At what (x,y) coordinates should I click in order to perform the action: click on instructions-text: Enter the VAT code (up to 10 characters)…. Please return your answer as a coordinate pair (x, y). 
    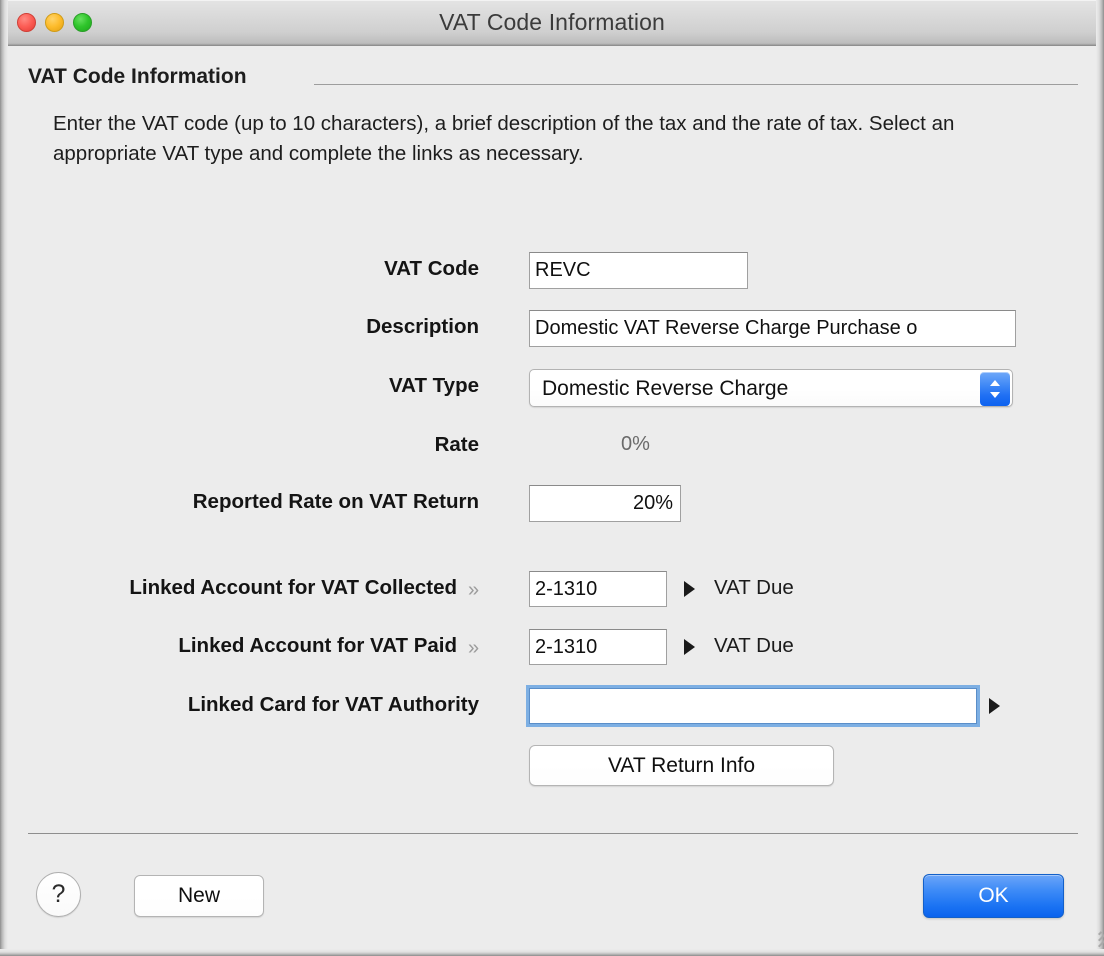
    Looking at the image, I should click on (504, 138).